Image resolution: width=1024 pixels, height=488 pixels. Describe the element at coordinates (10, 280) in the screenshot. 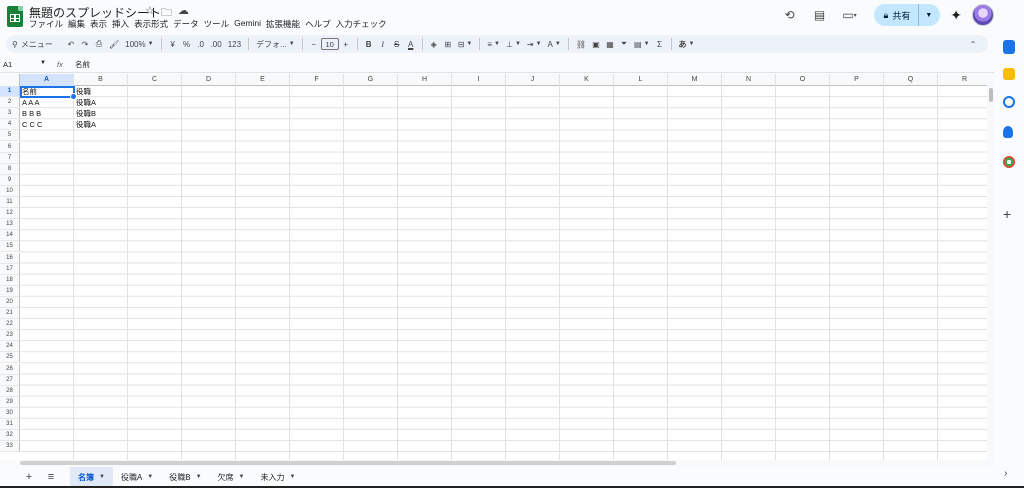

I see `row-header: 18` at that location.